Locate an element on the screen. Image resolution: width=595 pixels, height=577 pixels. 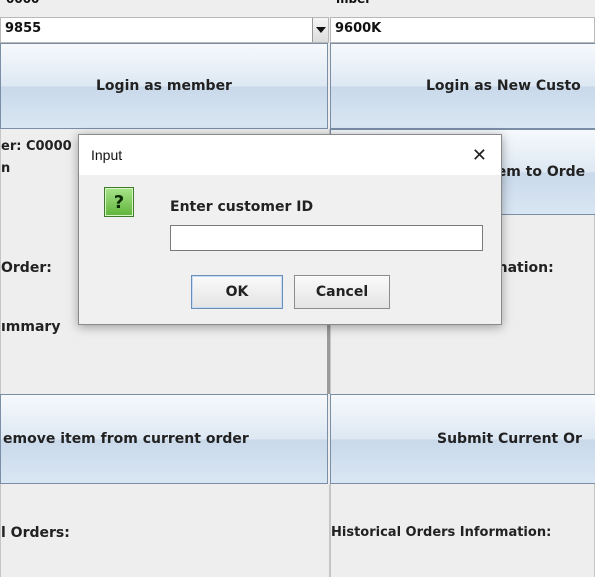
customer-id-label: er: C0000 is located at coordinates (36, 146).